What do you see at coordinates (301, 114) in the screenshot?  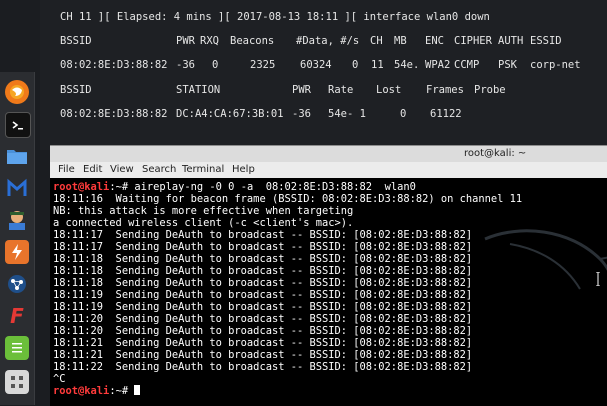 I see `sta-pwr: -36` at bounding box center [301, 114].